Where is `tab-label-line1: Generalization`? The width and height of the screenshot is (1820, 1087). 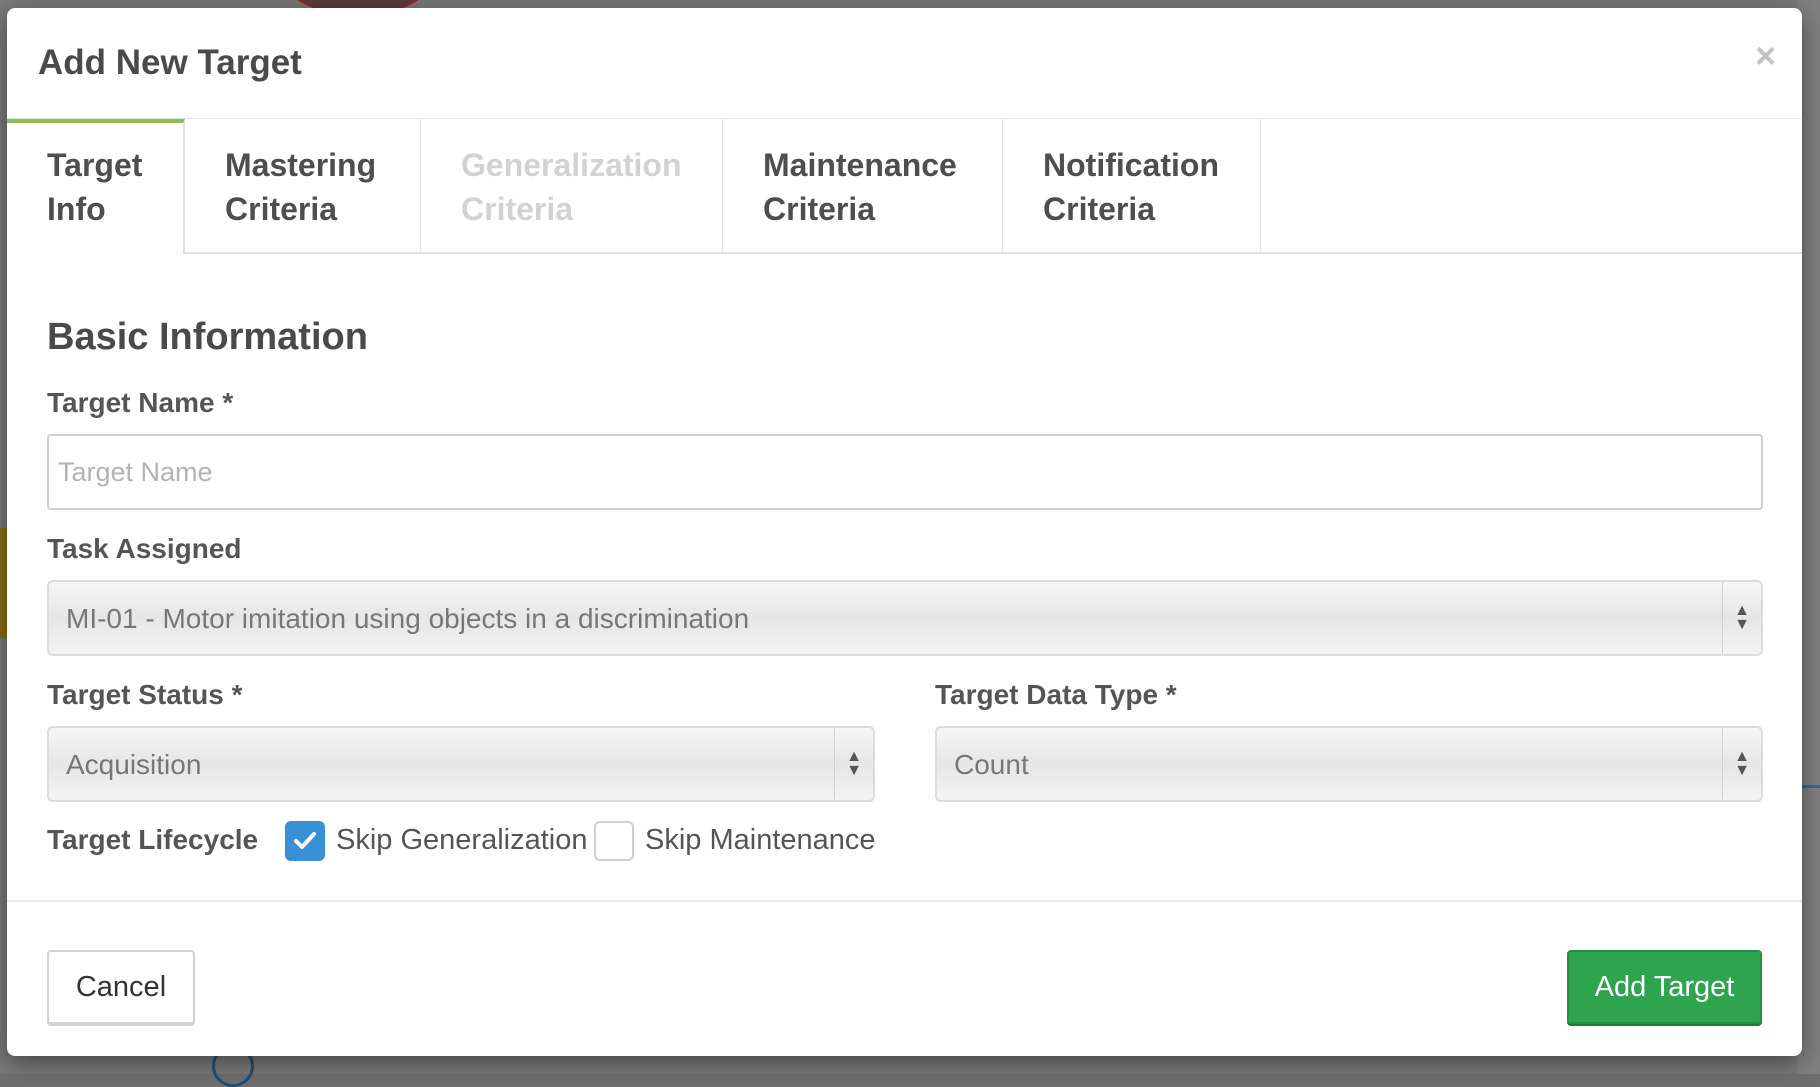 tab-label-line1: Generalization is located at coordinates (571, 165).